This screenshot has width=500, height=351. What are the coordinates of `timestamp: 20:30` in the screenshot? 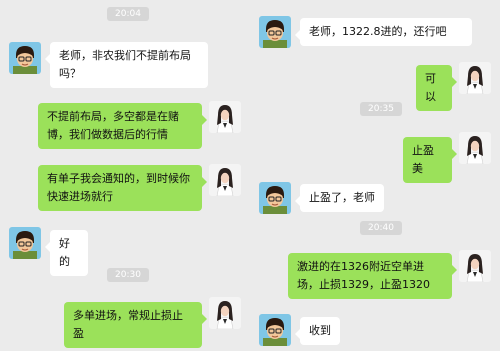 It's located at (128, 275).